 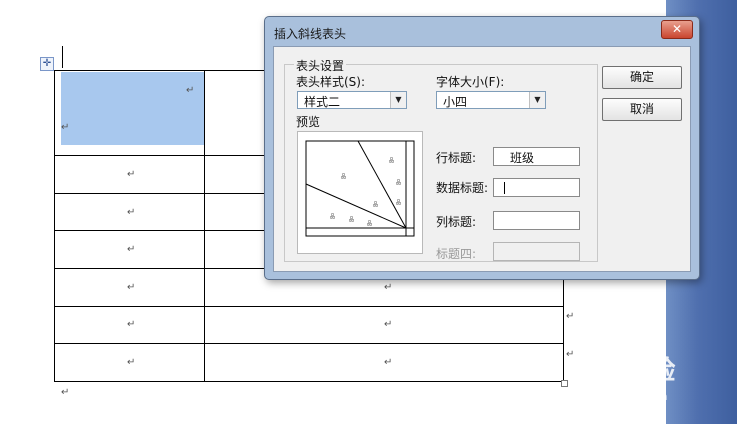 I want to click on title4-input, so click(x=536, y=251).